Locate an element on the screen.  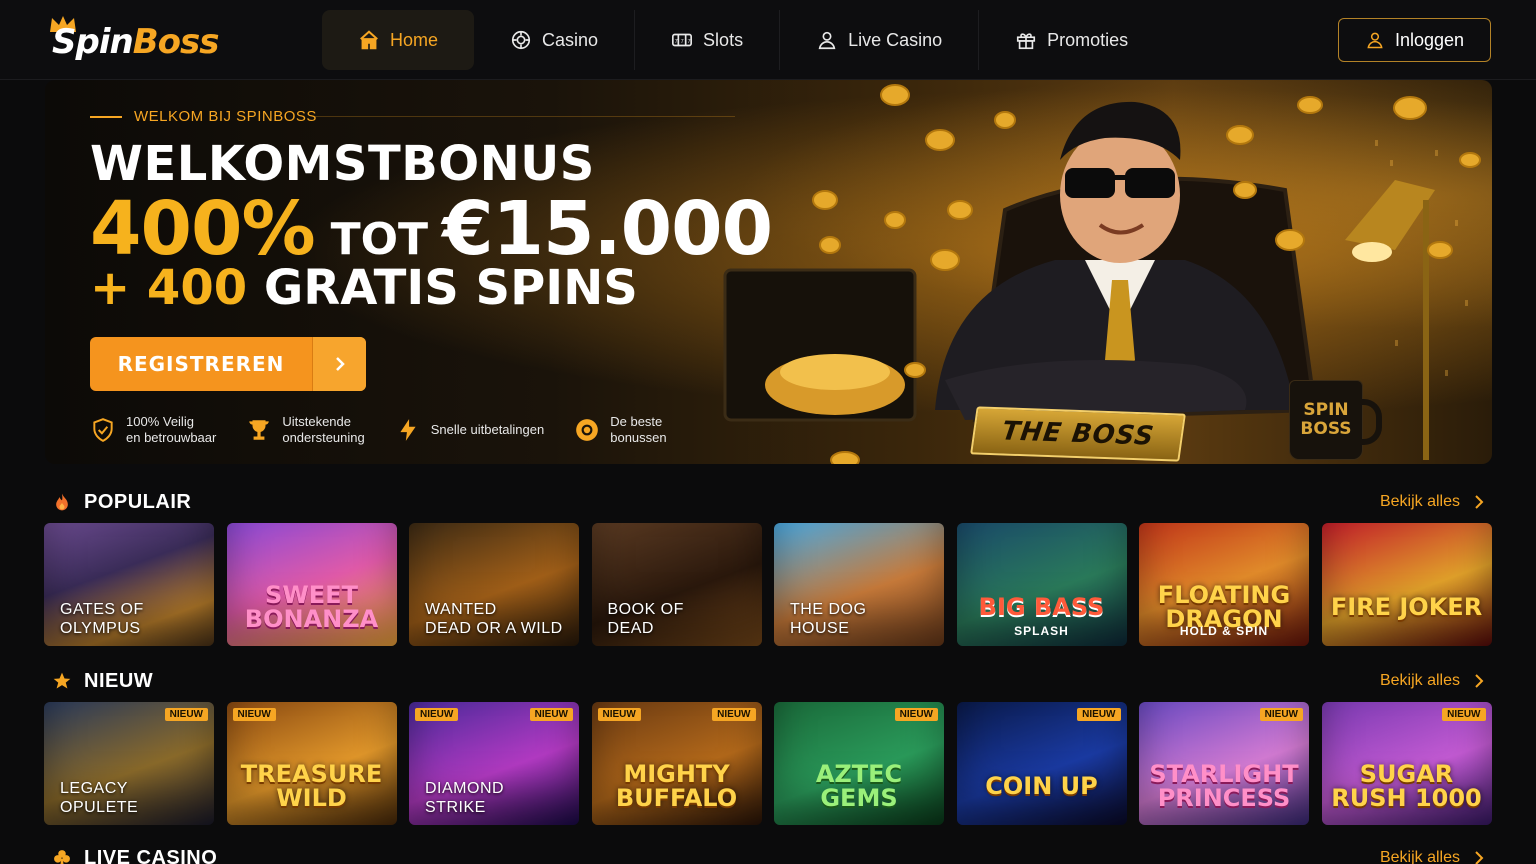
nav-casino: Casino is located at coordinates (555, 40).